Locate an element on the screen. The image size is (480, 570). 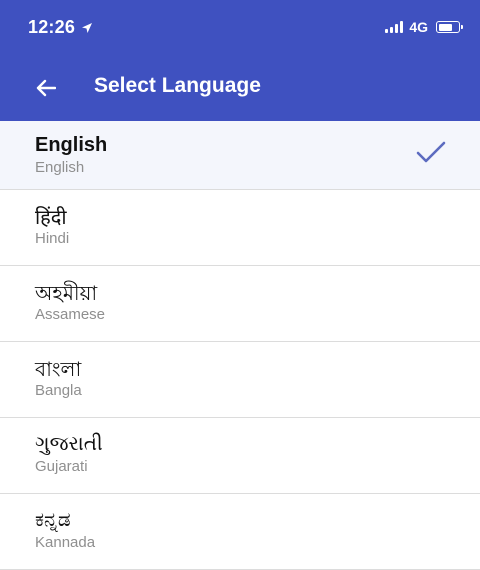
language-item-assamese: অহমীয়া Assamese is located at coordinates (240, 304).